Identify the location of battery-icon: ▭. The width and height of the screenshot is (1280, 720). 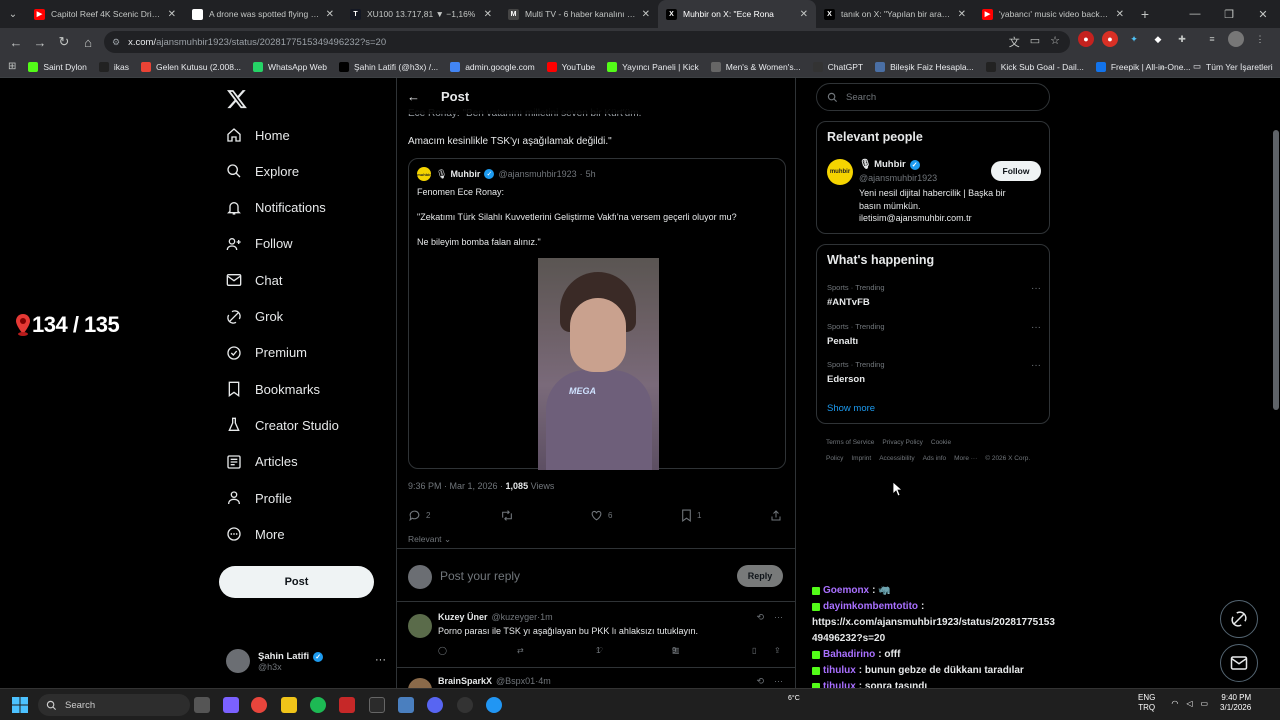
(1204, 703).